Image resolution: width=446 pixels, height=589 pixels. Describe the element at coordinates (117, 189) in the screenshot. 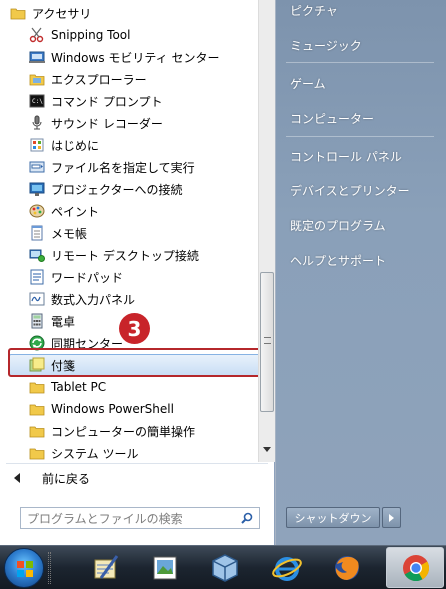

I see `program-item-label: プロジェクターへの接続` at that location.